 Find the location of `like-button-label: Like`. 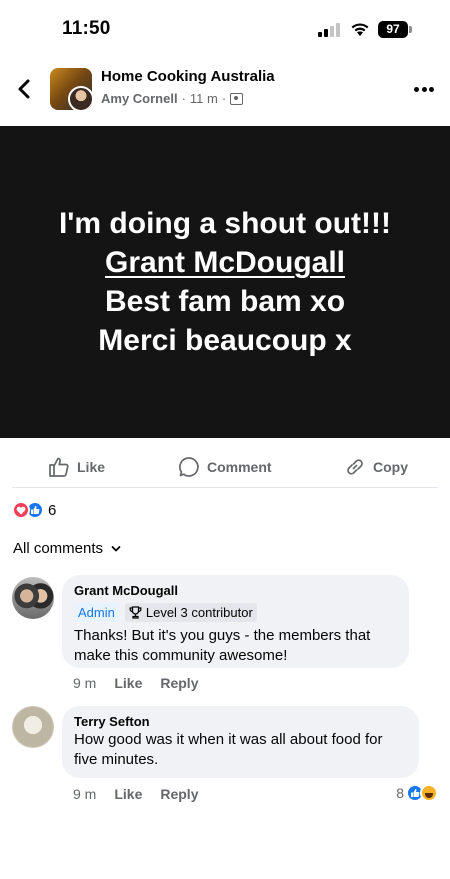

like-button-label: Like is located at coordinates (91, 467).